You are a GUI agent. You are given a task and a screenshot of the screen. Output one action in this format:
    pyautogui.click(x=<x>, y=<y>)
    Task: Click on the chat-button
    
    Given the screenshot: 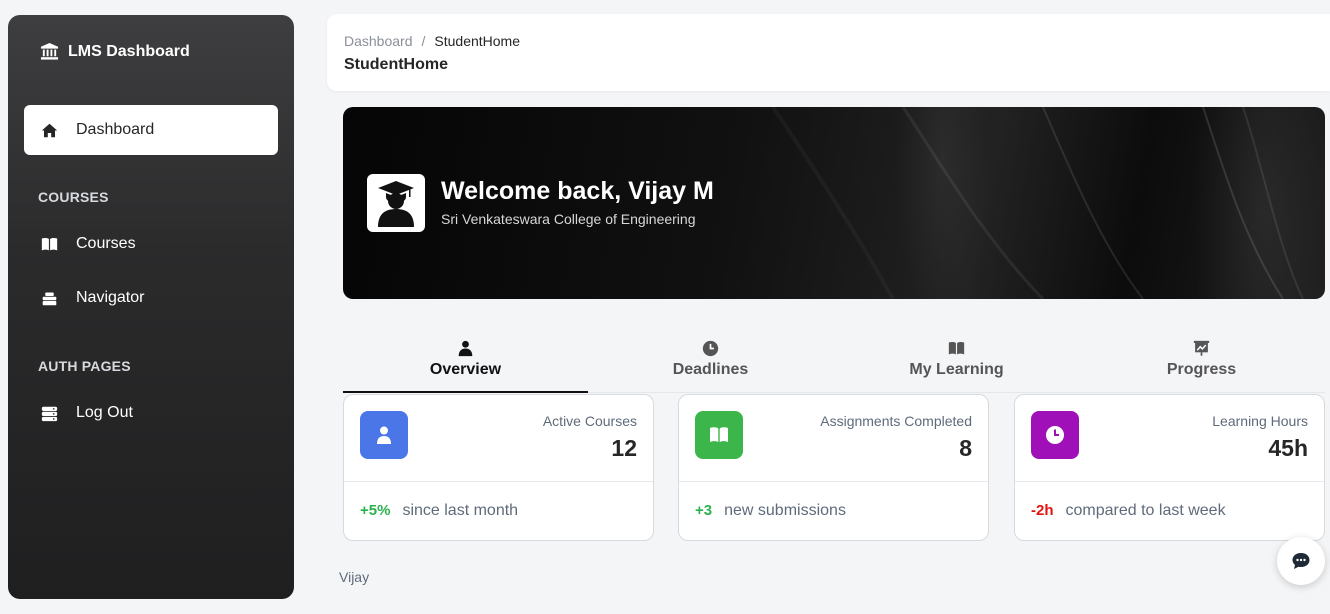 What is the action you would take?
    pyautogui.click(x=1301, y=561)
    